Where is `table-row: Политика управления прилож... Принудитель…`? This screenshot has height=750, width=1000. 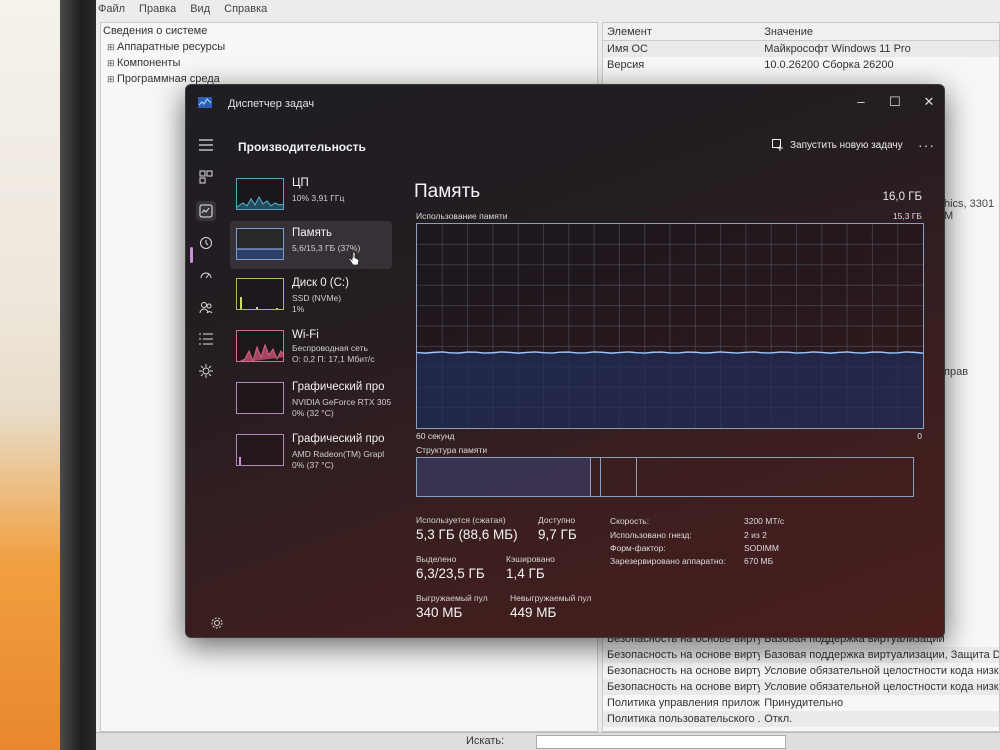 table-row: Политика управления прилож... Принудитель… is located at coordinates (801, 703).